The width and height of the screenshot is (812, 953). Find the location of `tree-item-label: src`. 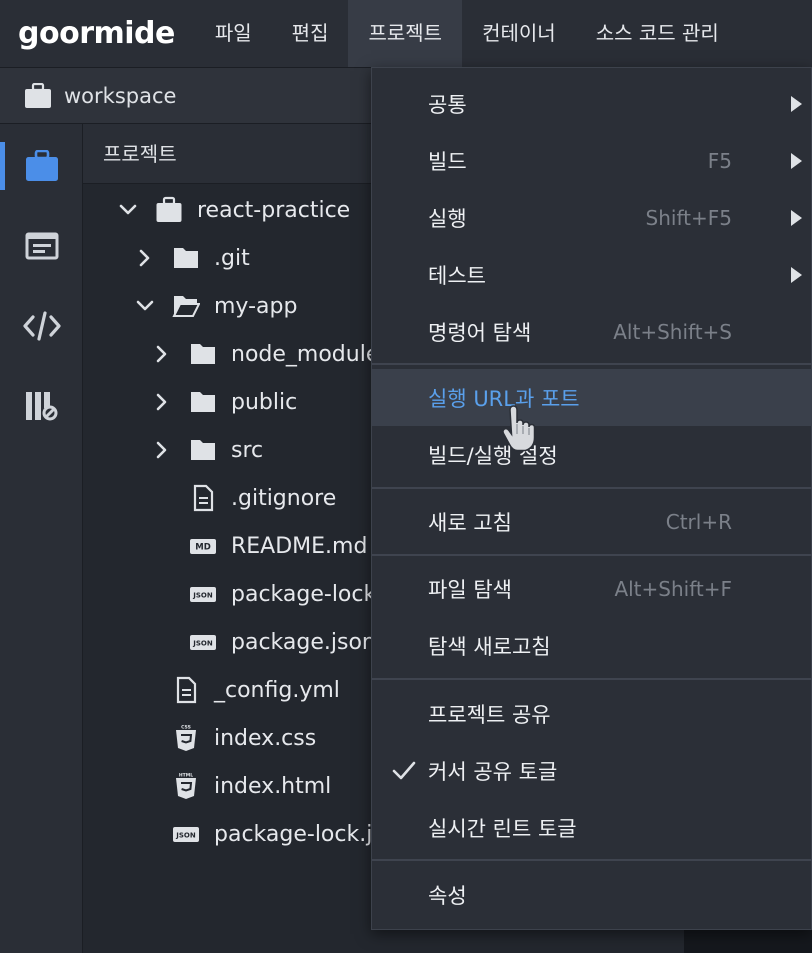

tree-item-label: src is located at coordinates (247, 450).